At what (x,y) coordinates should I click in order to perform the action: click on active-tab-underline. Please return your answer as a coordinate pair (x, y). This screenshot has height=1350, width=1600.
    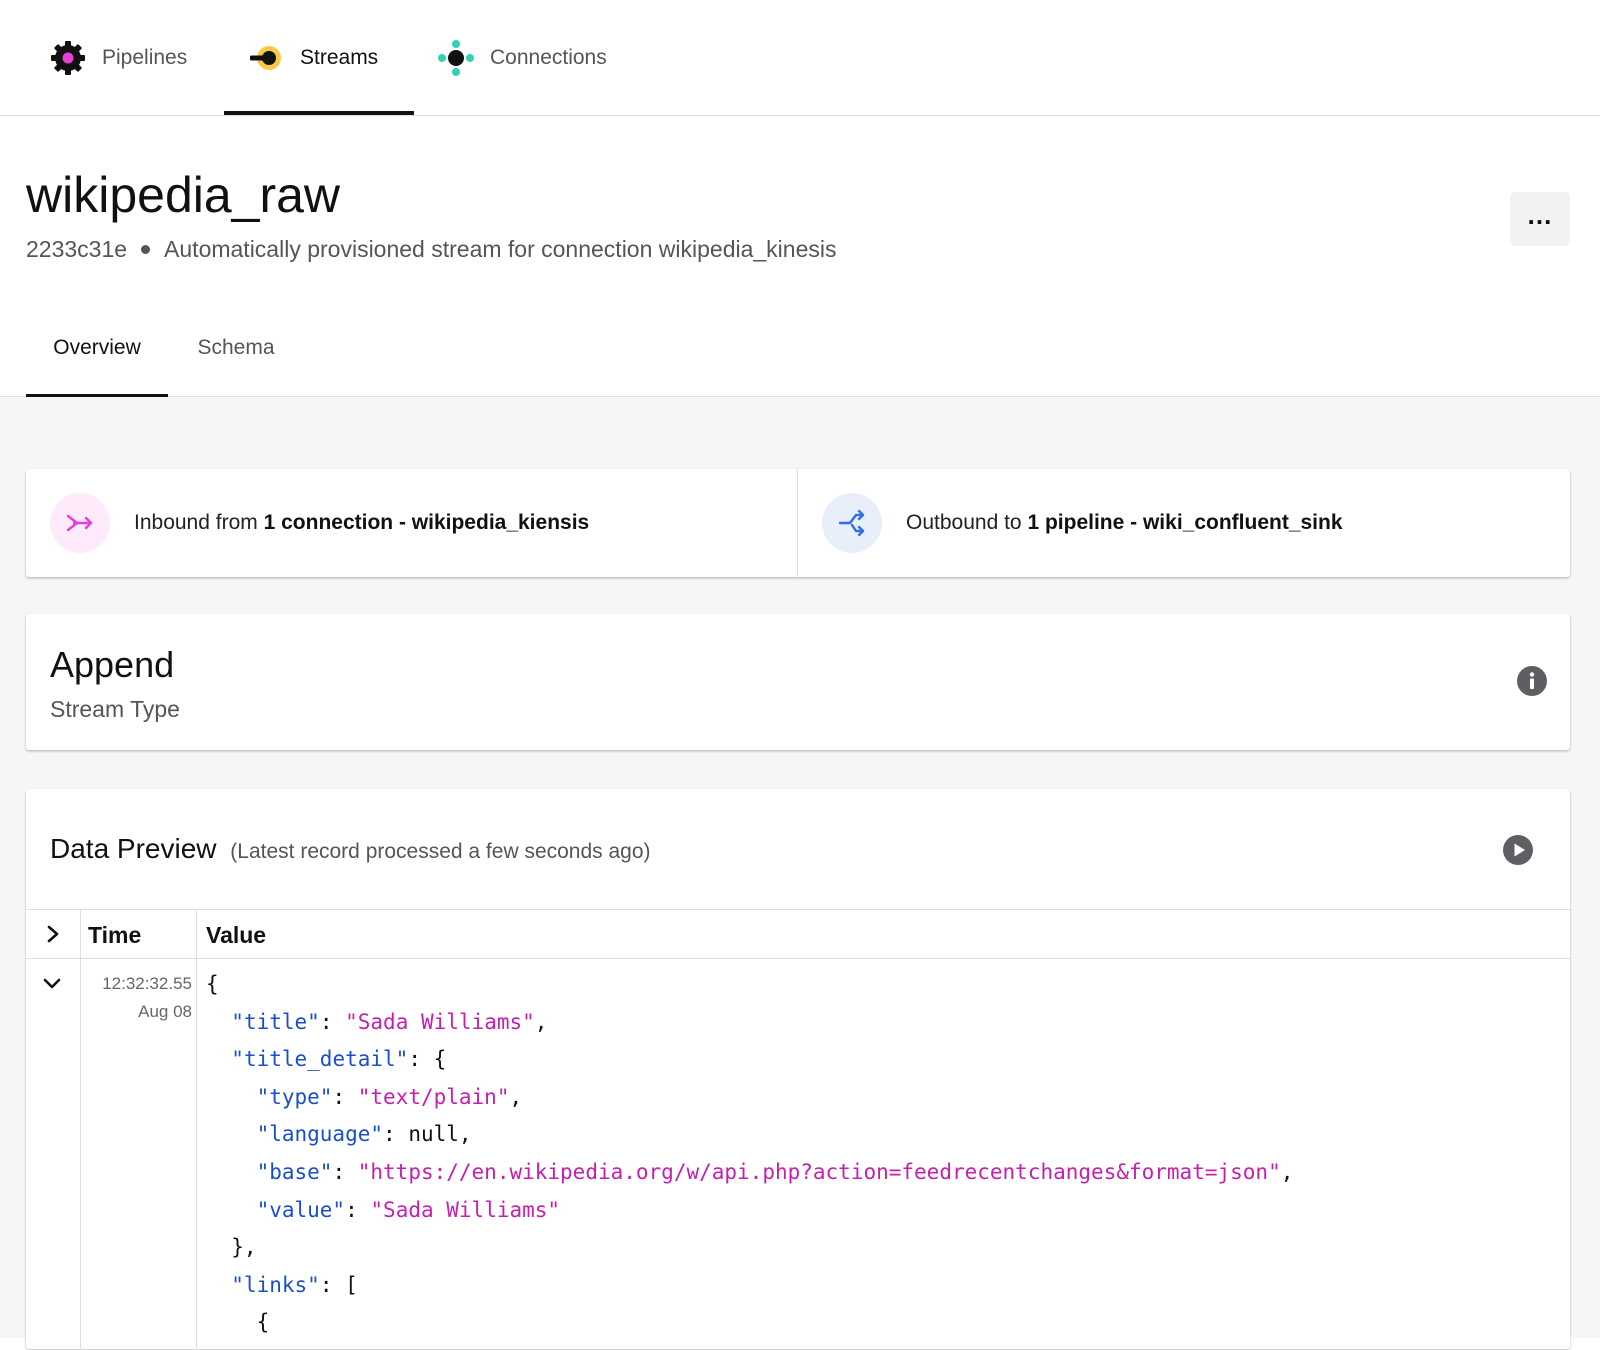
    Looking at the image, I should click on (319, 113).